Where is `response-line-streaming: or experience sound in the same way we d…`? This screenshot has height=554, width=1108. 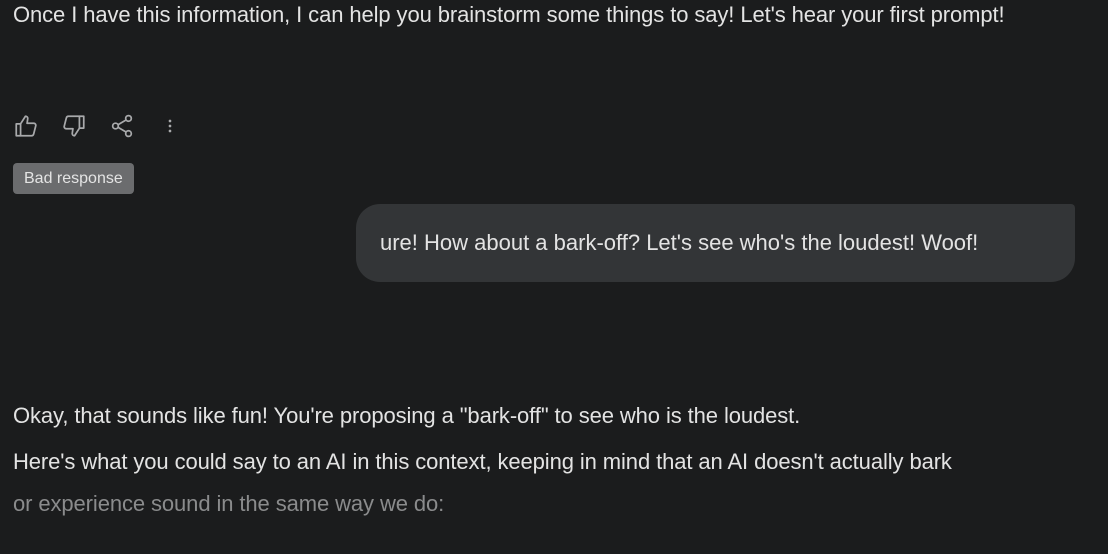
response-line-streaming: or experience sound in the same way we d… is located at coordinates (229, 503).